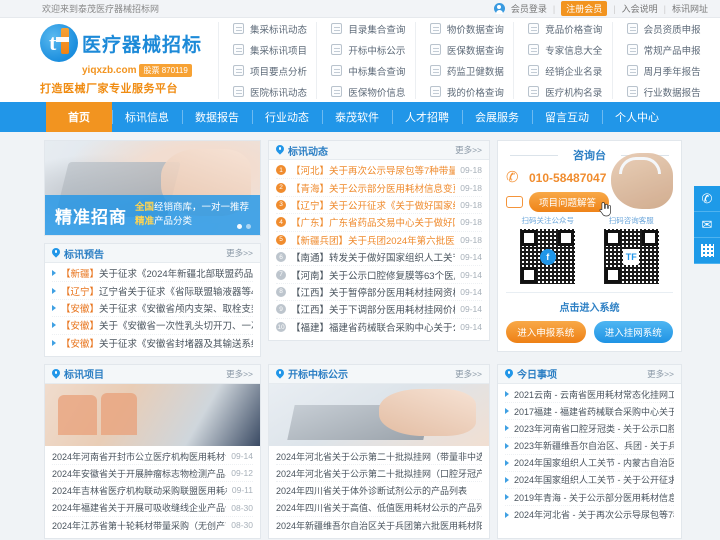  I want to click on rank-badge: 7, so click(281, 274).